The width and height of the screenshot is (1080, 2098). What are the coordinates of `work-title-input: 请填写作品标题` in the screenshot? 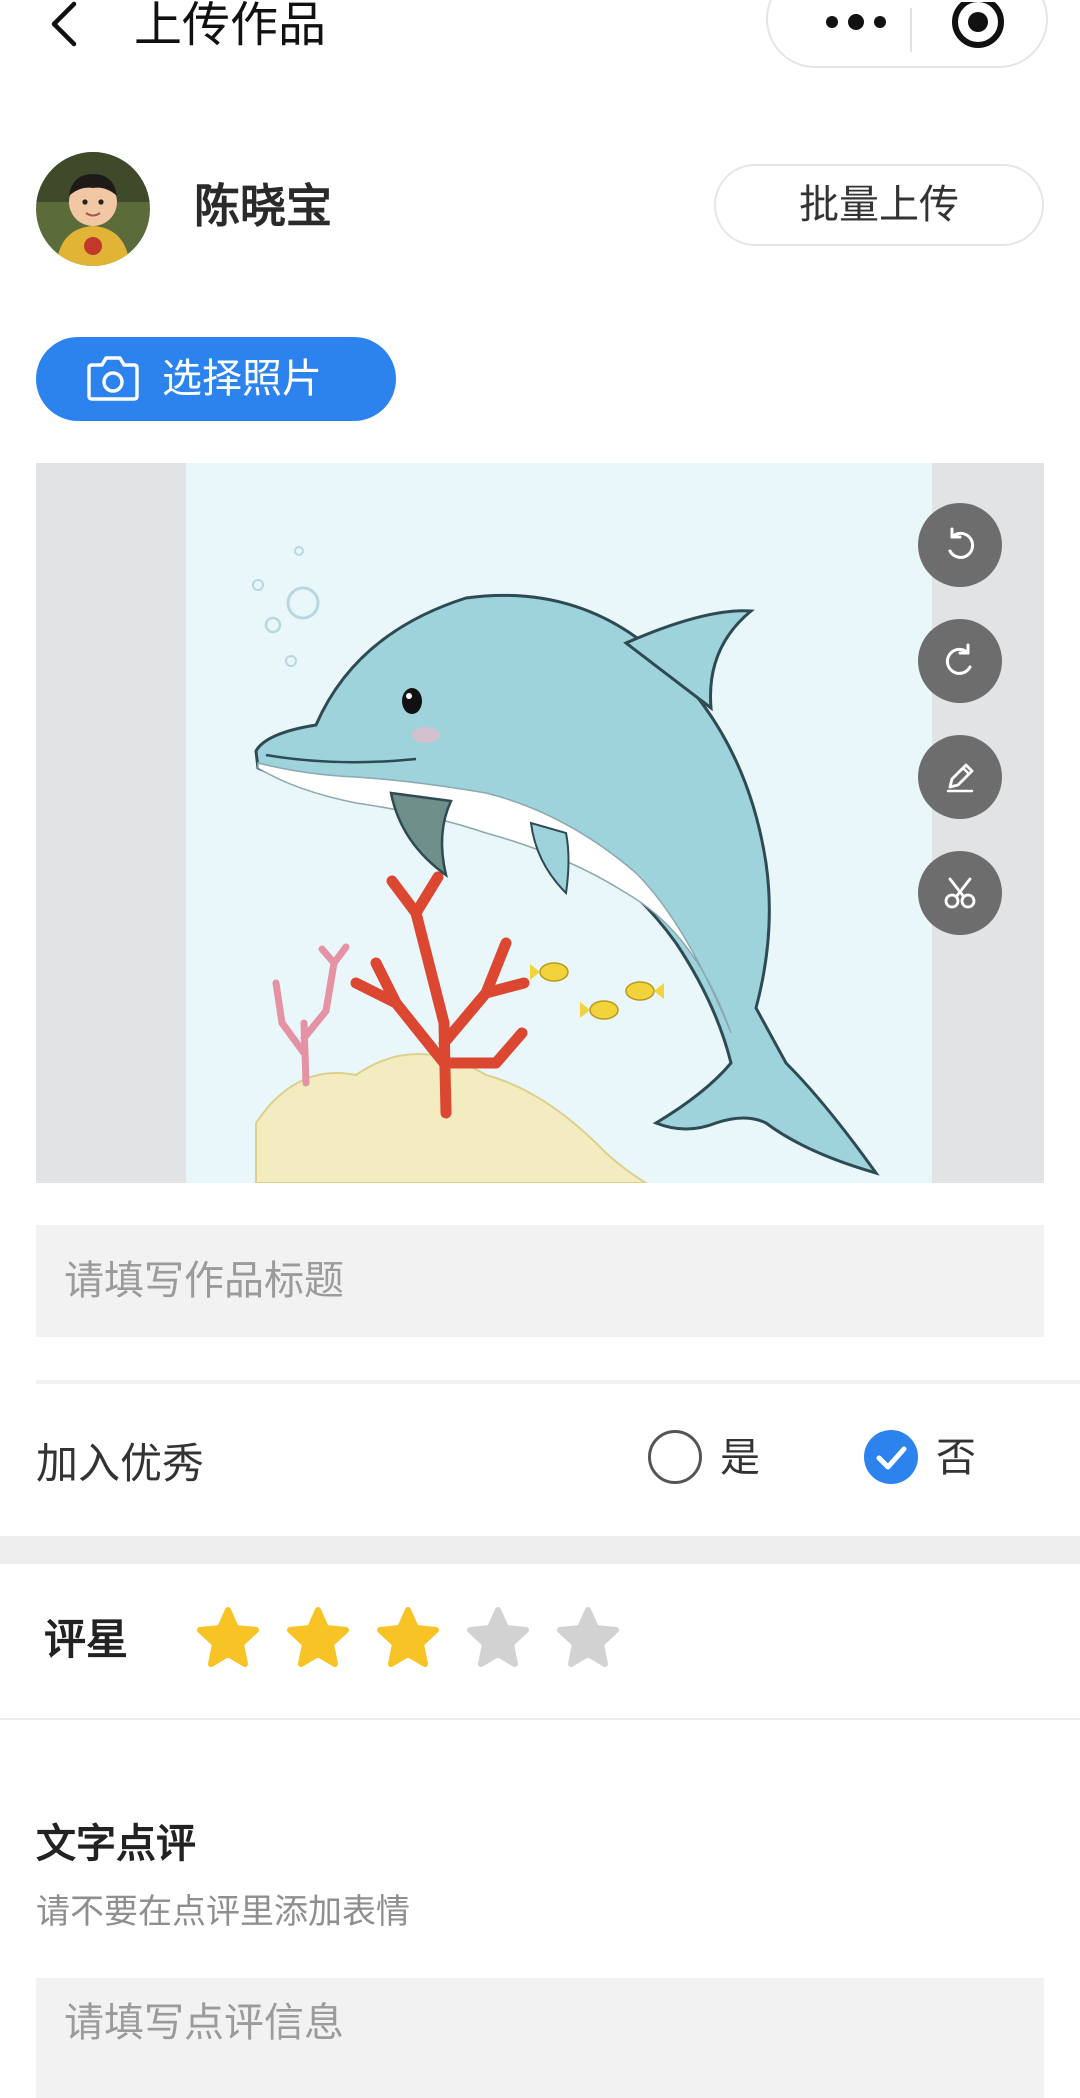 It's located at (540, 1281).